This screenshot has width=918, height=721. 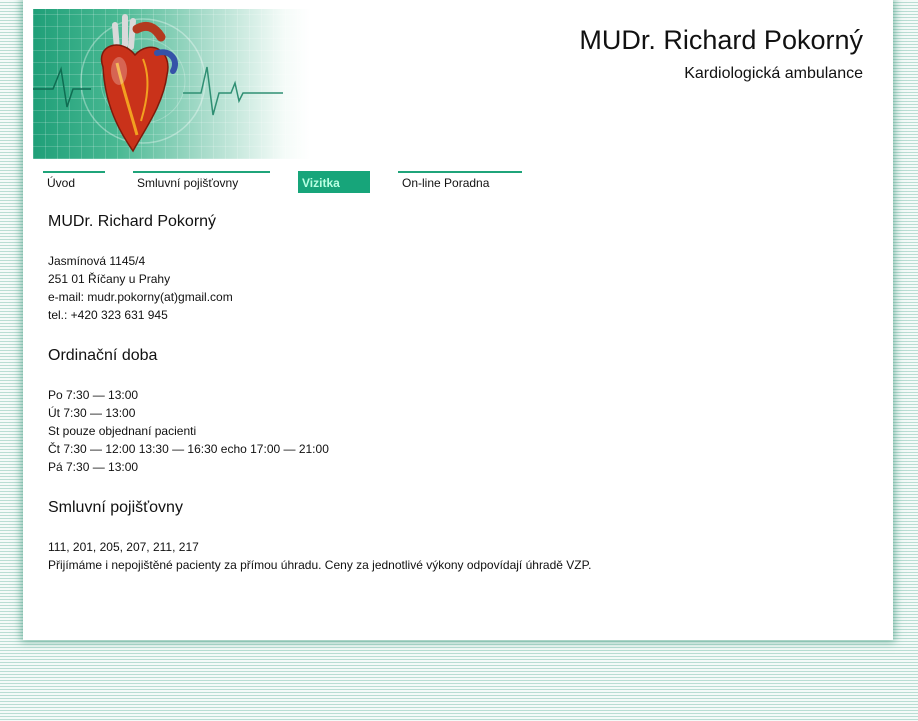 I want to click on heart-icon, so click(x=158, y=83).